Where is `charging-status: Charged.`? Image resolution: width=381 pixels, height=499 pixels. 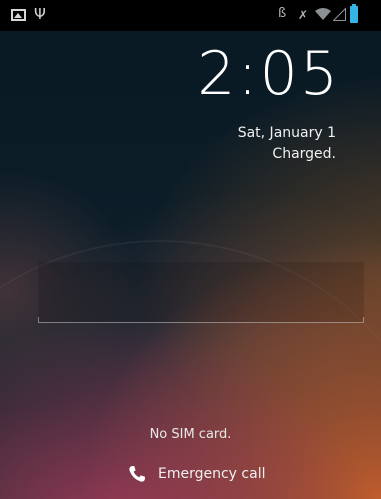
charging-status: Charged. is located at coordinates (304, 154).